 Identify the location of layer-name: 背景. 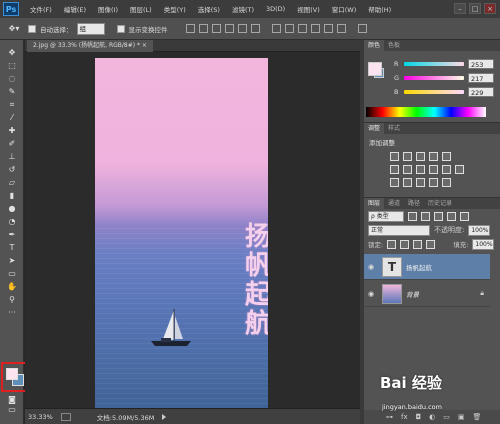
(412, 294).